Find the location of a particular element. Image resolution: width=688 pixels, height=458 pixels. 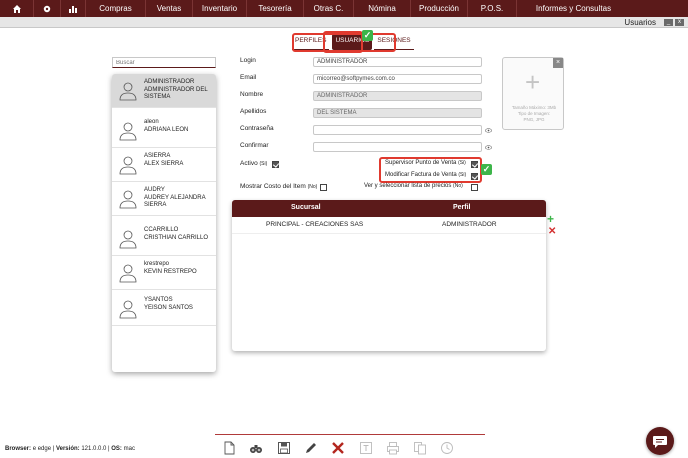

list-item: CCARRILLO CRISTHIAN CARRILLO is located at coordinates (164, 239).